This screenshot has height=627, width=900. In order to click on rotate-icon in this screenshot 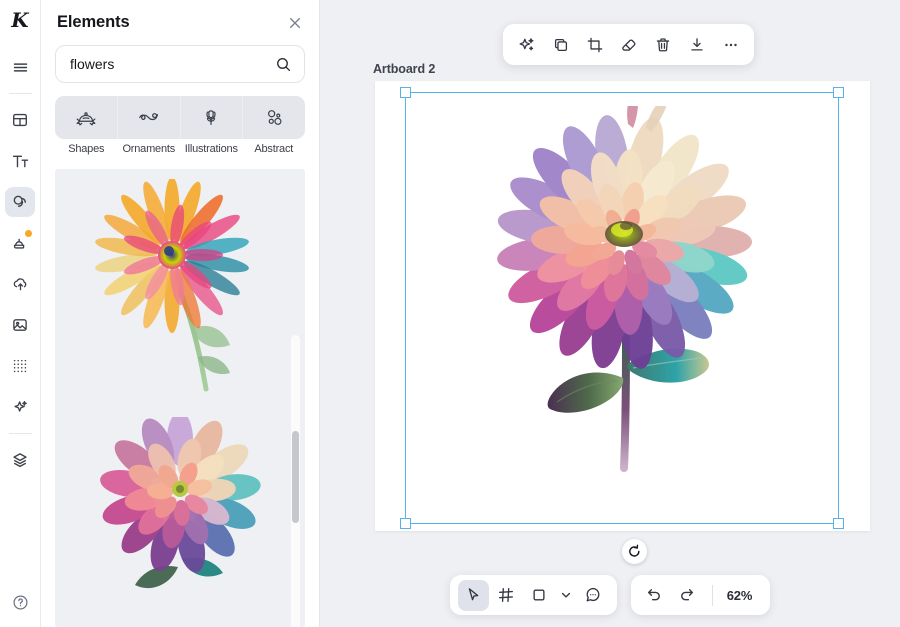, I will do `click(634, 551)`.